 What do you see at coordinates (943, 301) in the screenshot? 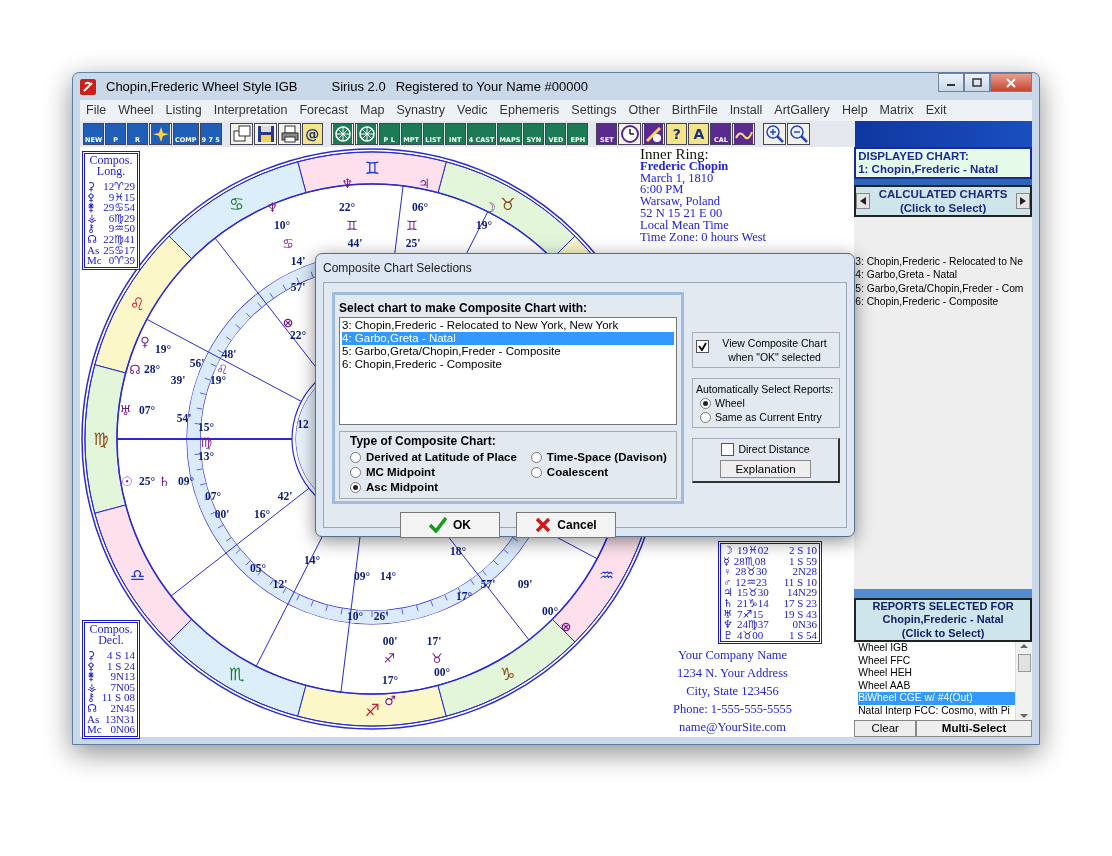
I see `chart-list-item: 6: Chopin,Frederic - Composite` at bounding box center [943, 301].